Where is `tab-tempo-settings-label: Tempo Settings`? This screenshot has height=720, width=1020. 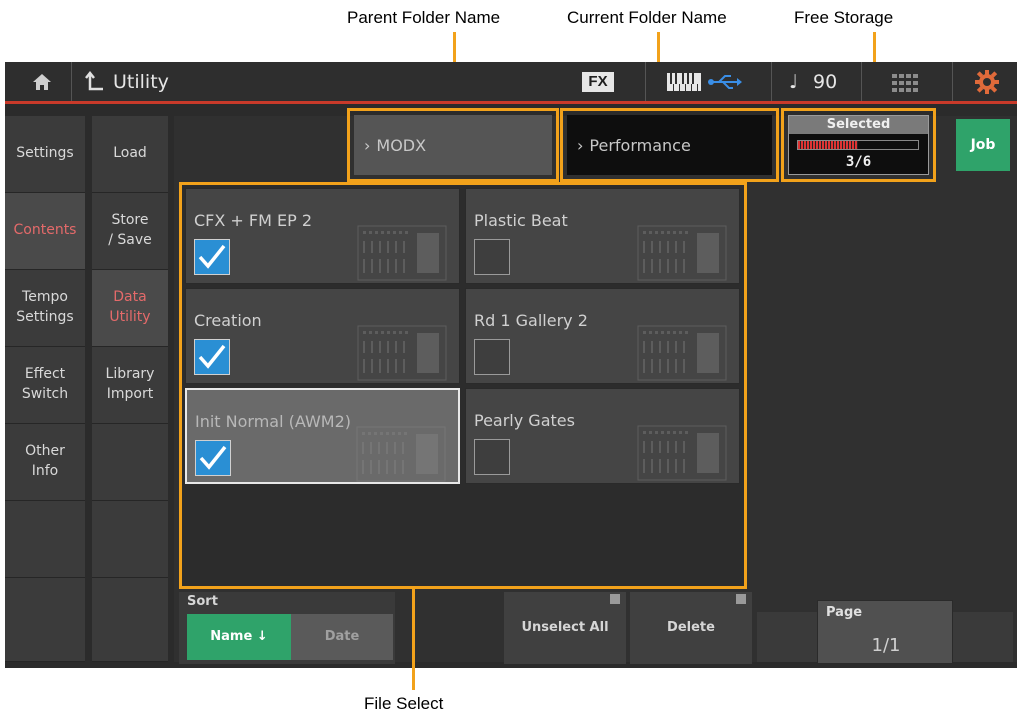
tab-tempo-settings-label: Tempo Settings is located at coordinates (45, 307).